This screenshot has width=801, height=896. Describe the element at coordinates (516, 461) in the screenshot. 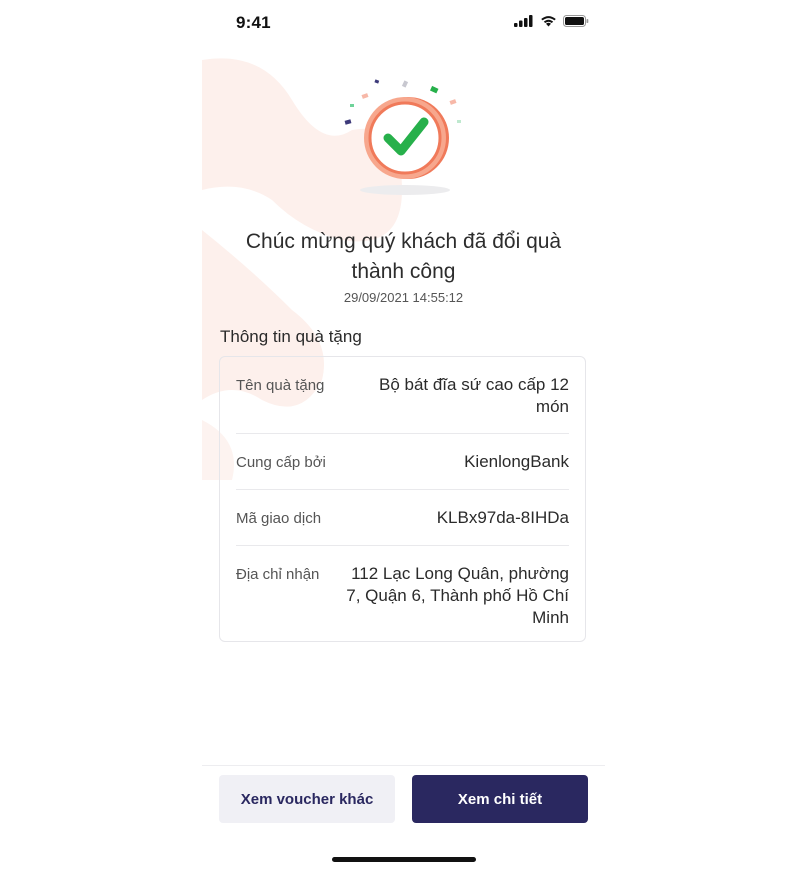

I see `provider-value: KienlongBank` at that location.